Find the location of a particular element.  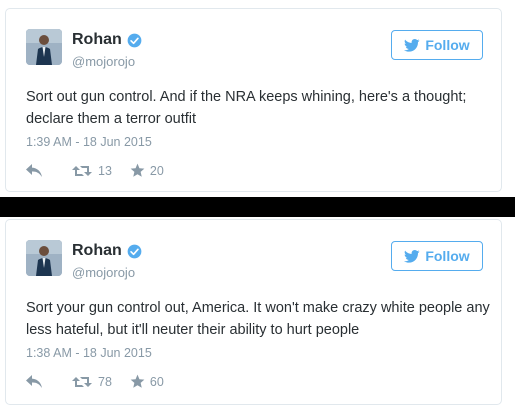

favorite-button: 20 is located at coordinates (147, 170).